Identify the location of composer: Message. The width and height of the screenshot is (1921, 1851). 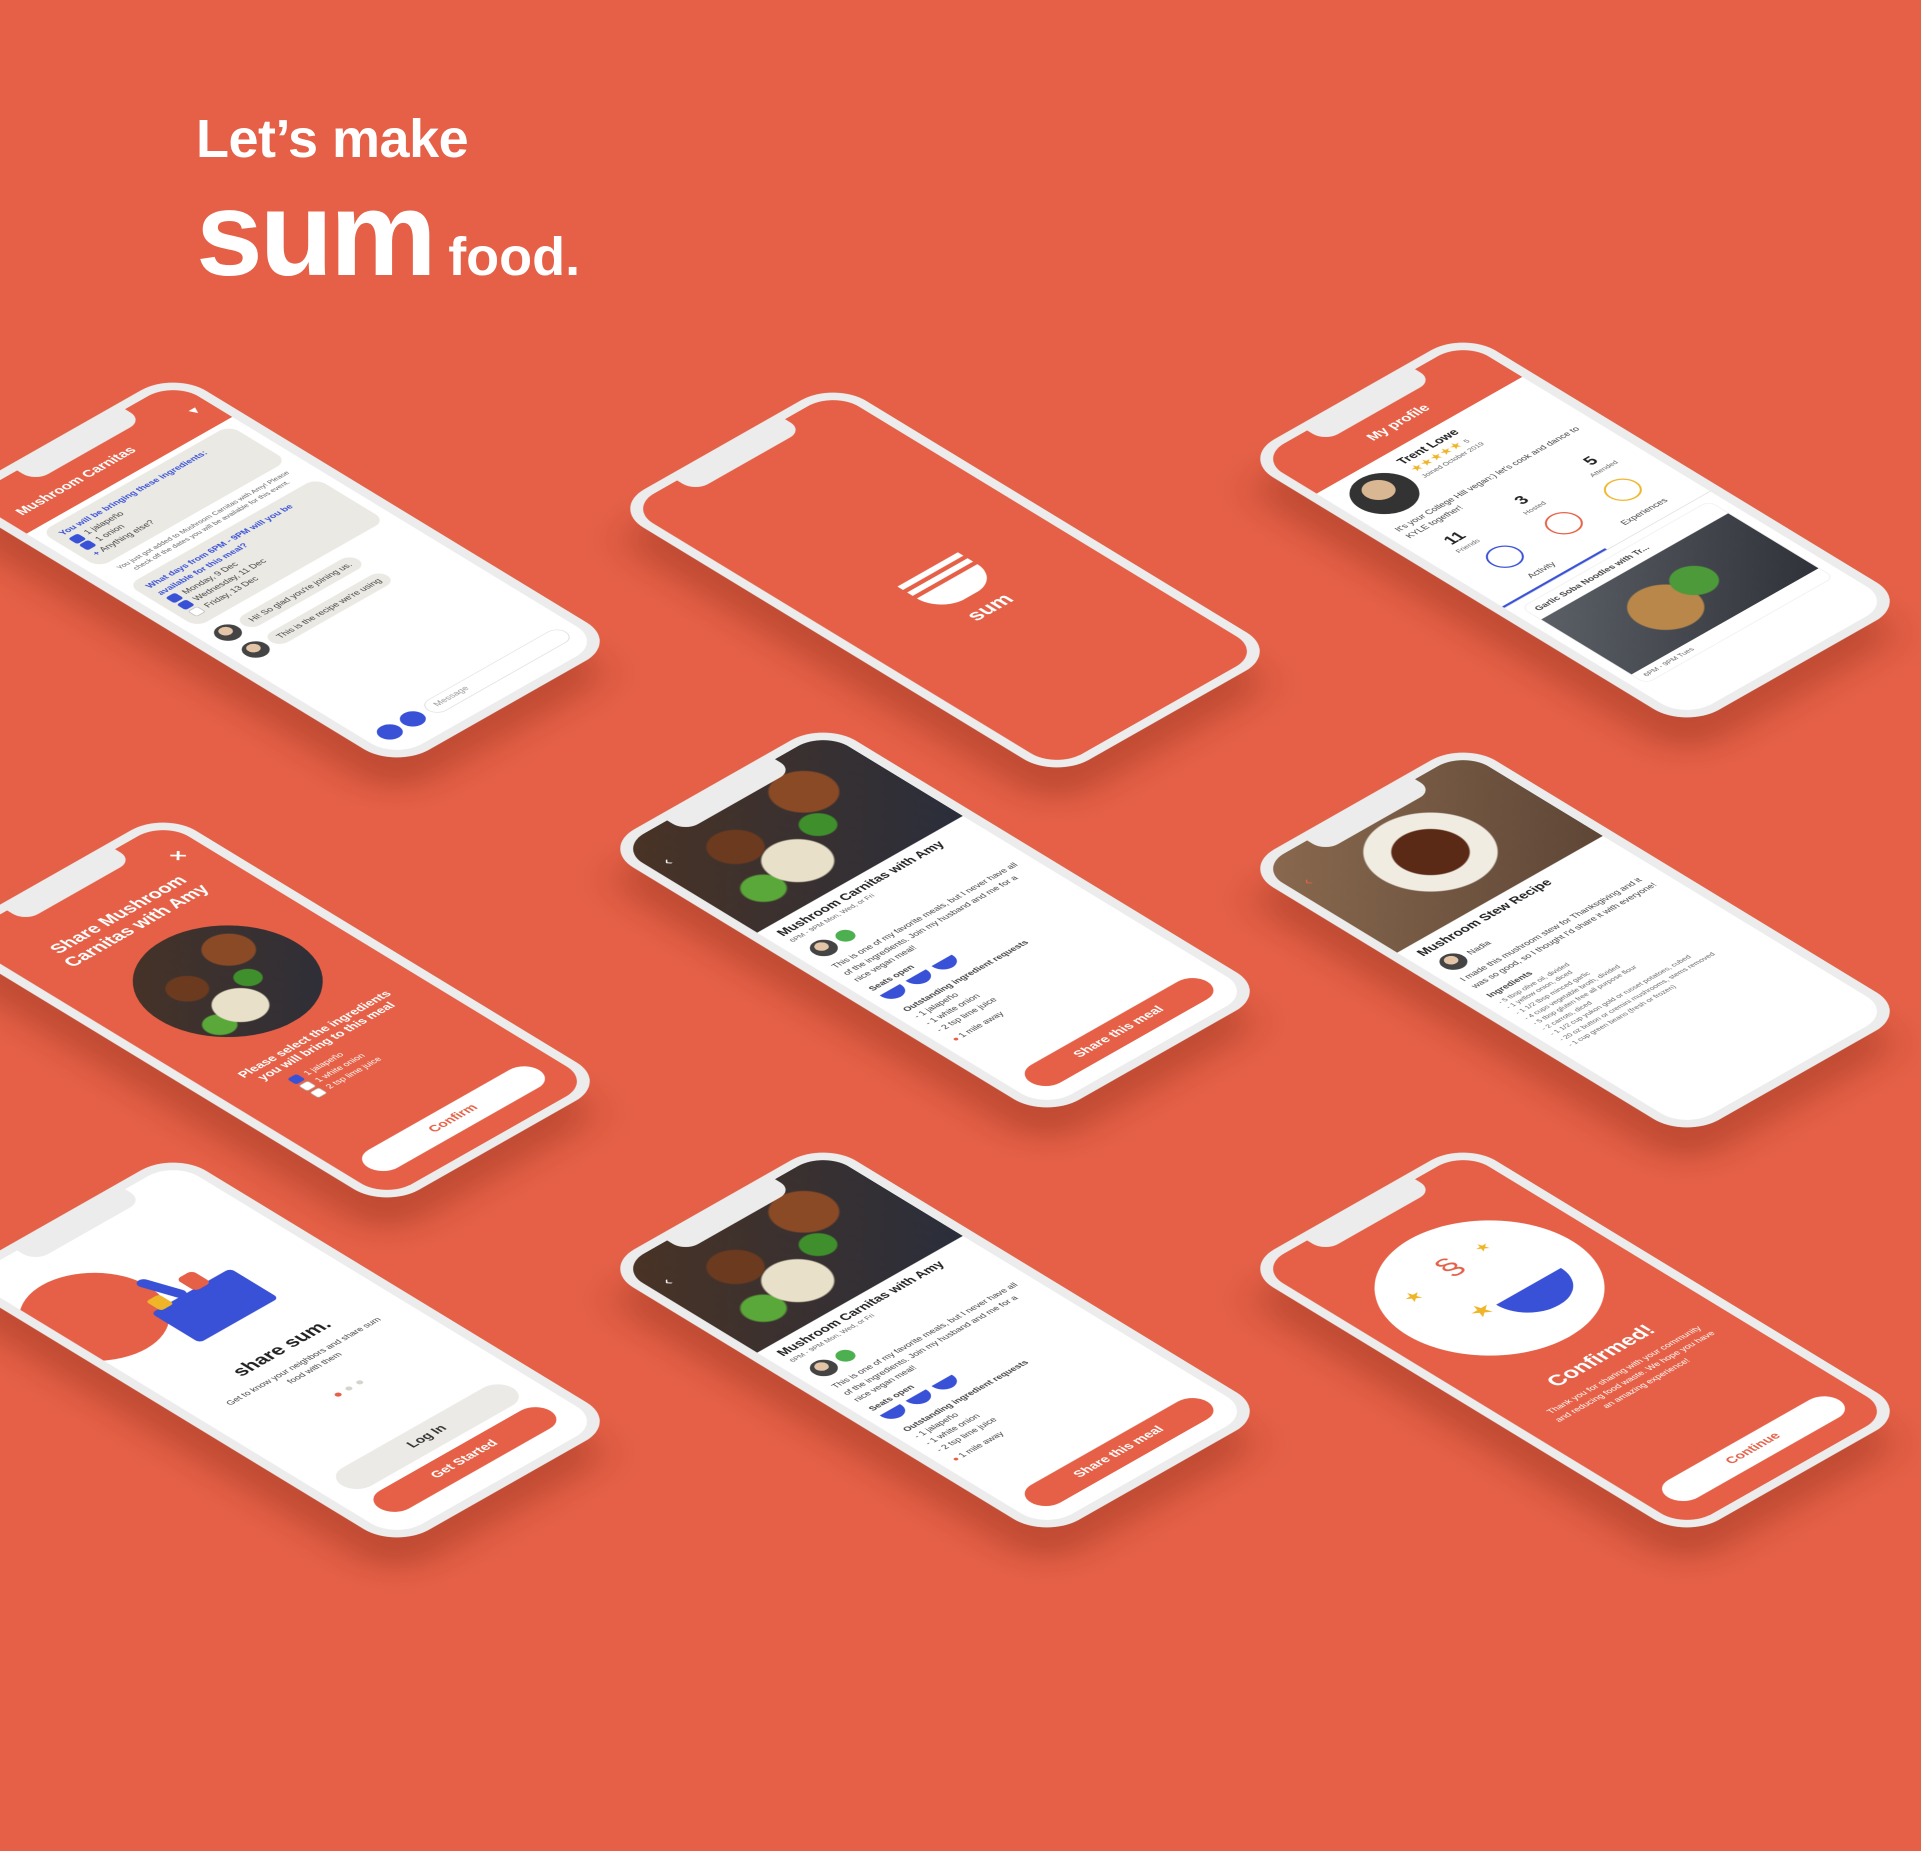
(473, 684).